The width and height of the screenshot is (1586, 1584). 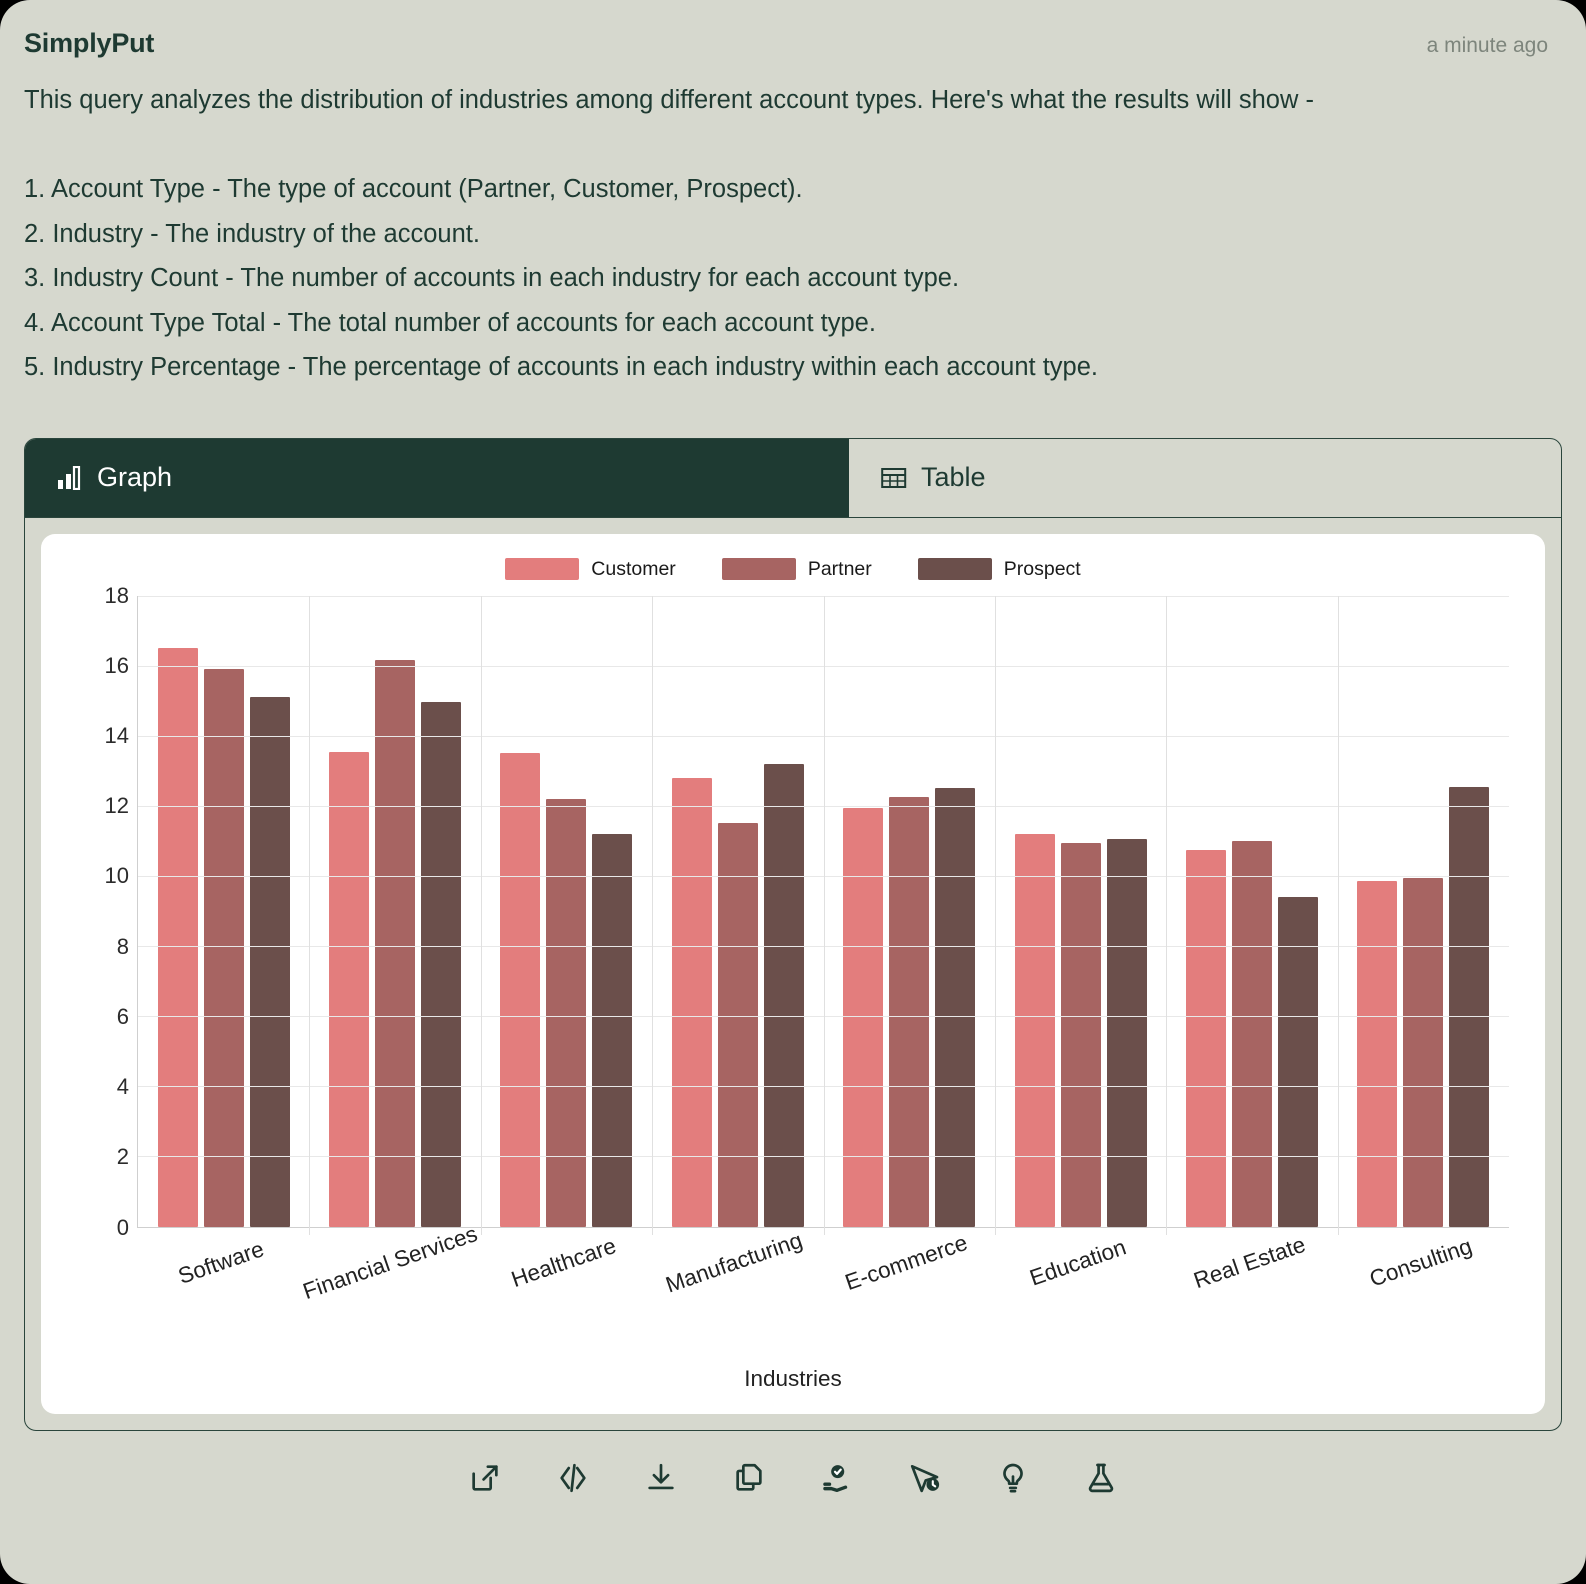 What do you see at coordinates (793, 1378) in the screenshot?
I see `x-axis-title: Industries` at bounding box center [793, 1378].